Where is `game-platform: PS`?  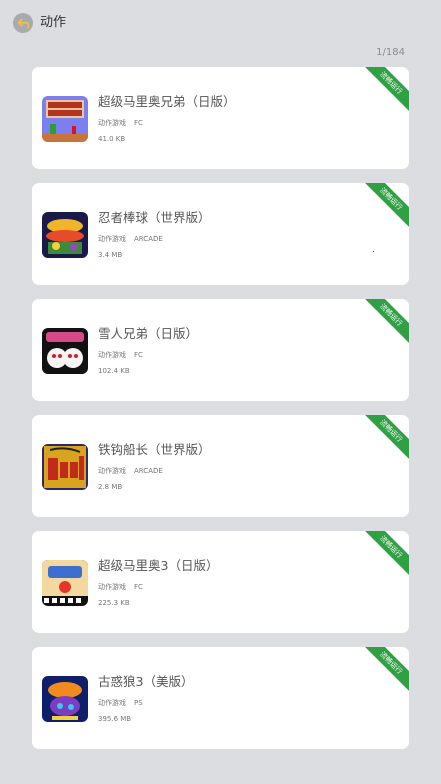 game-platform: PS is located at coordinates (138, 703).